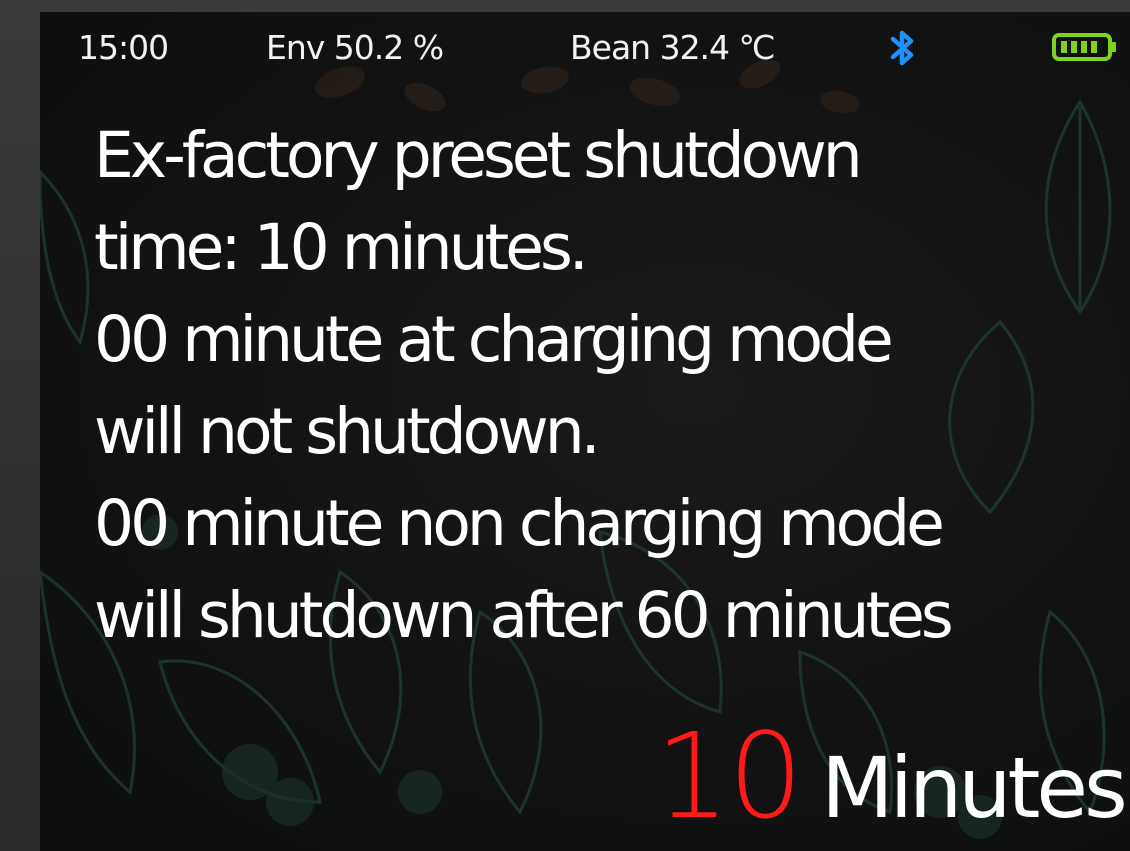  Describe the element at coordinates (355, 47) in the screenshot. I see `environment-humidity: Env 50.2 %` at that location.